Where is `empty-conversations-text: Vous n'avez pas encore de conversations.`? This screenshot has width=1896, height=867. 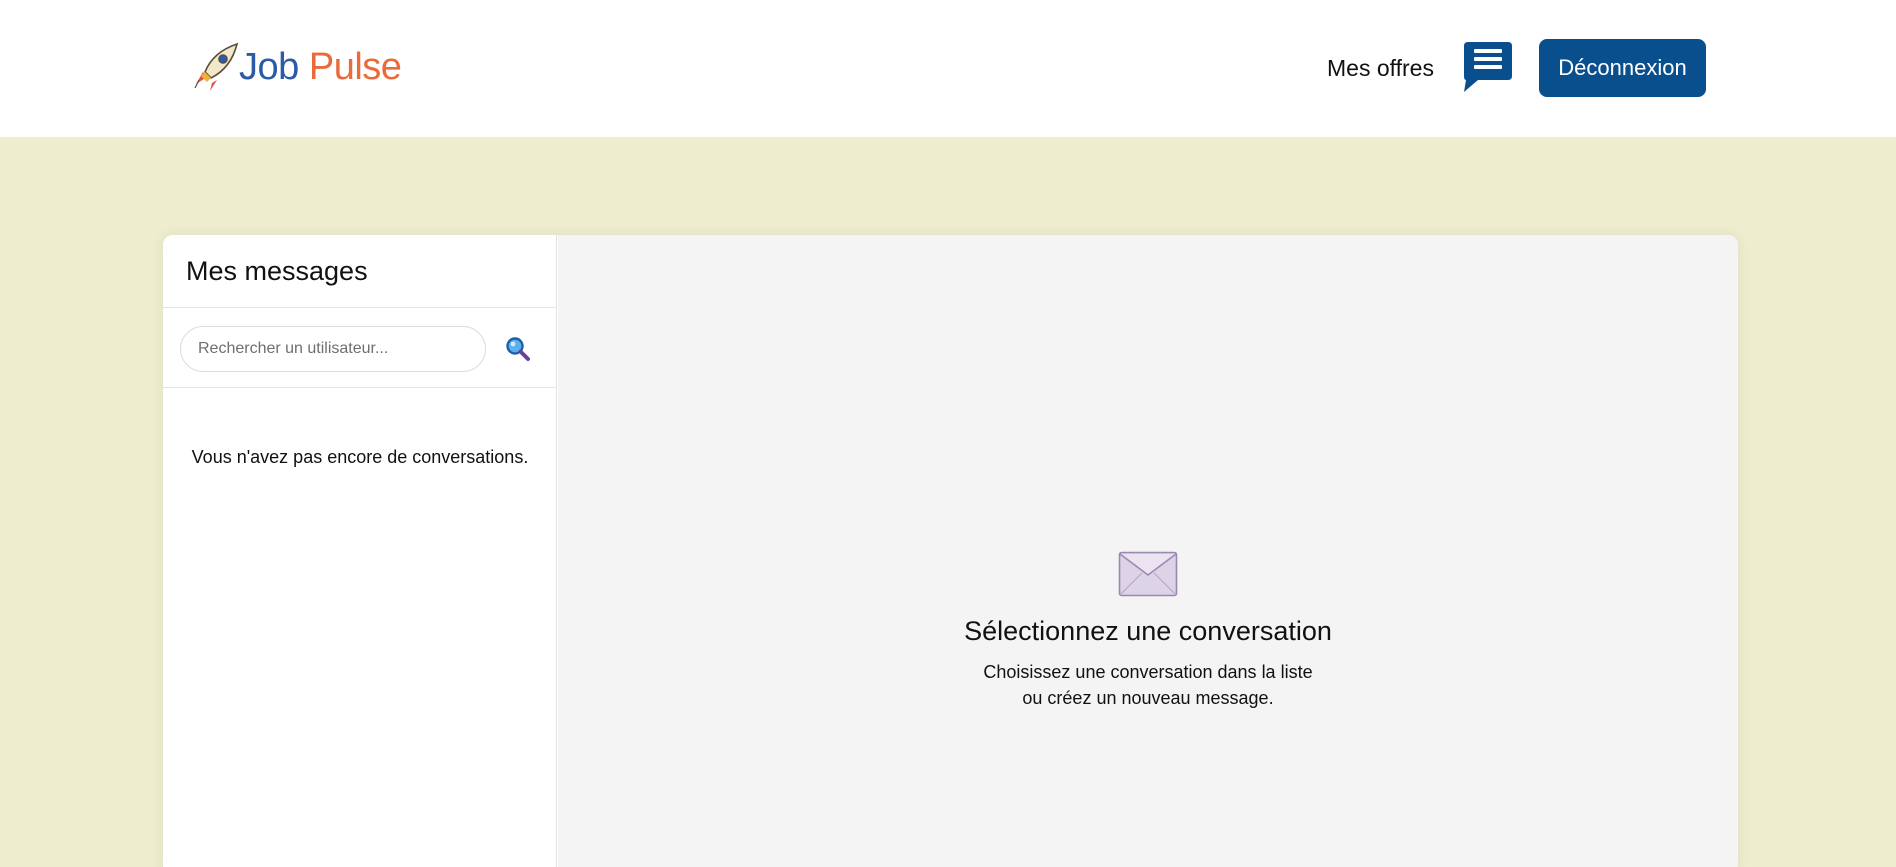
empty-conversations-text: Vous n'avez pas encore de conversations. is located at coordinates (360, 457).